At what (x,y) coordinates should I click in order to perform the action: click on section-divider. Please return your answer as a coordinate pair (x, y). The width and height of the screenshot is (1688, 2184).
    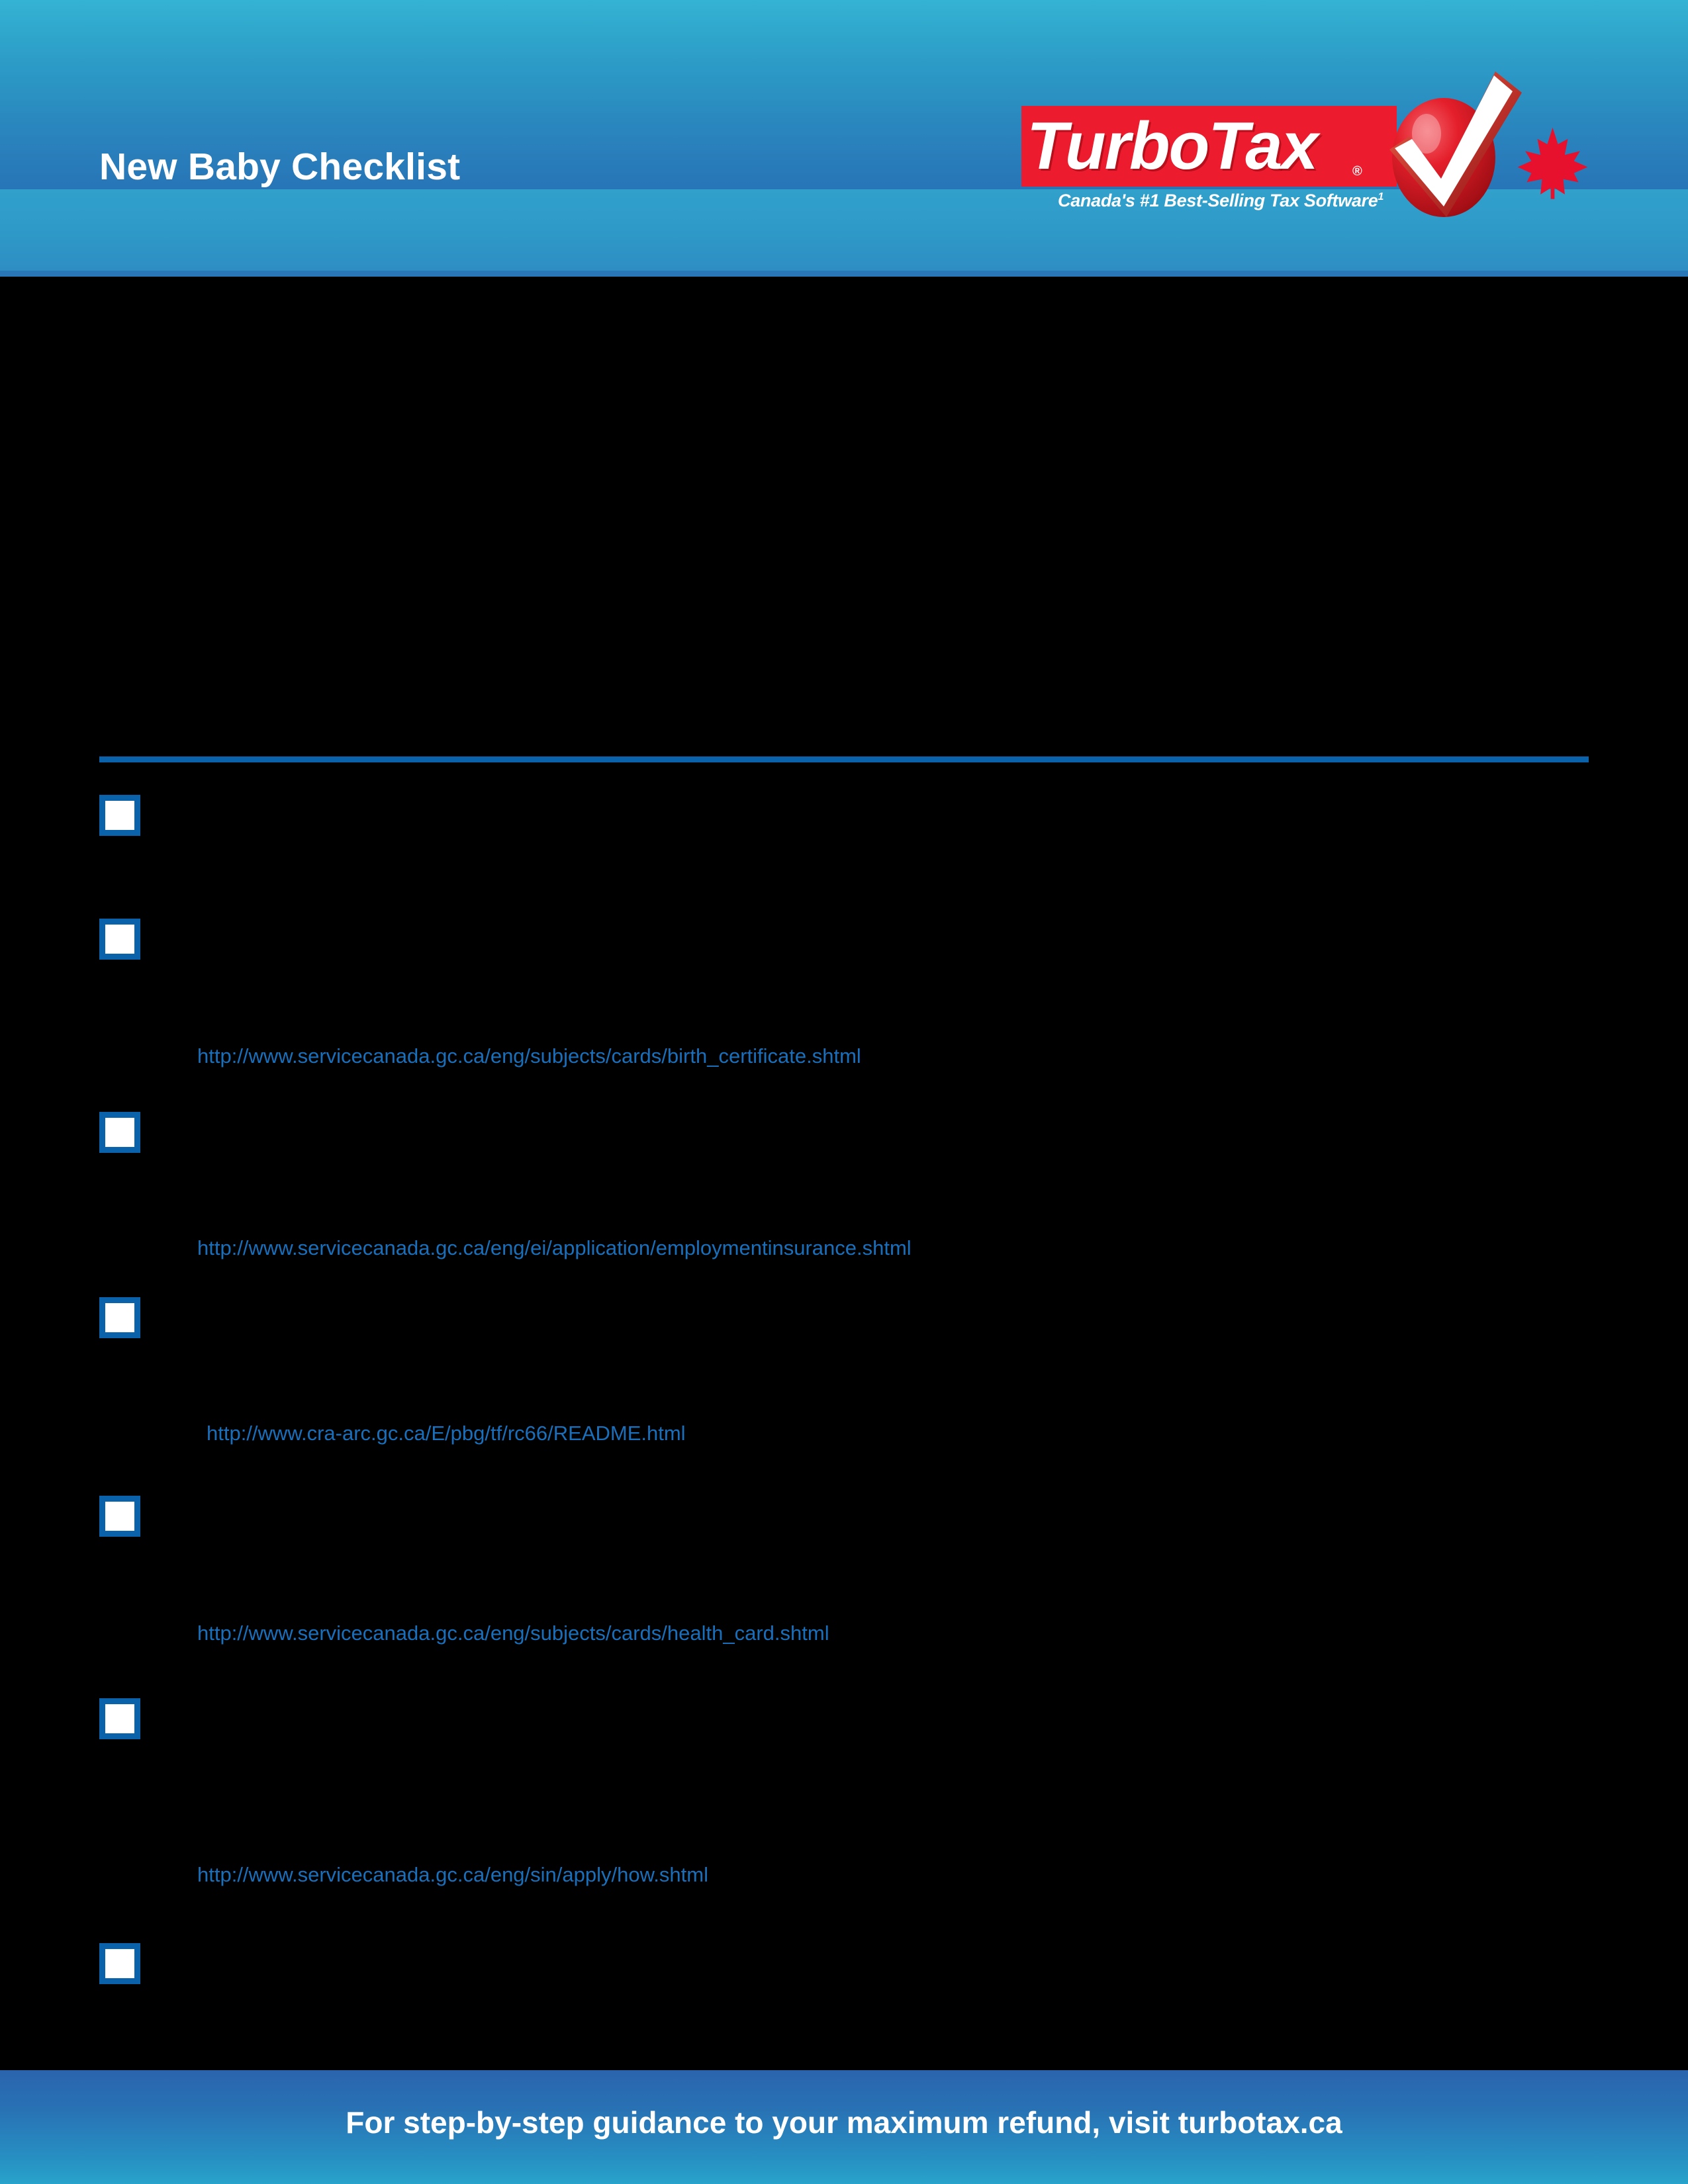
    Looking at the image, I should click on (844, 759).